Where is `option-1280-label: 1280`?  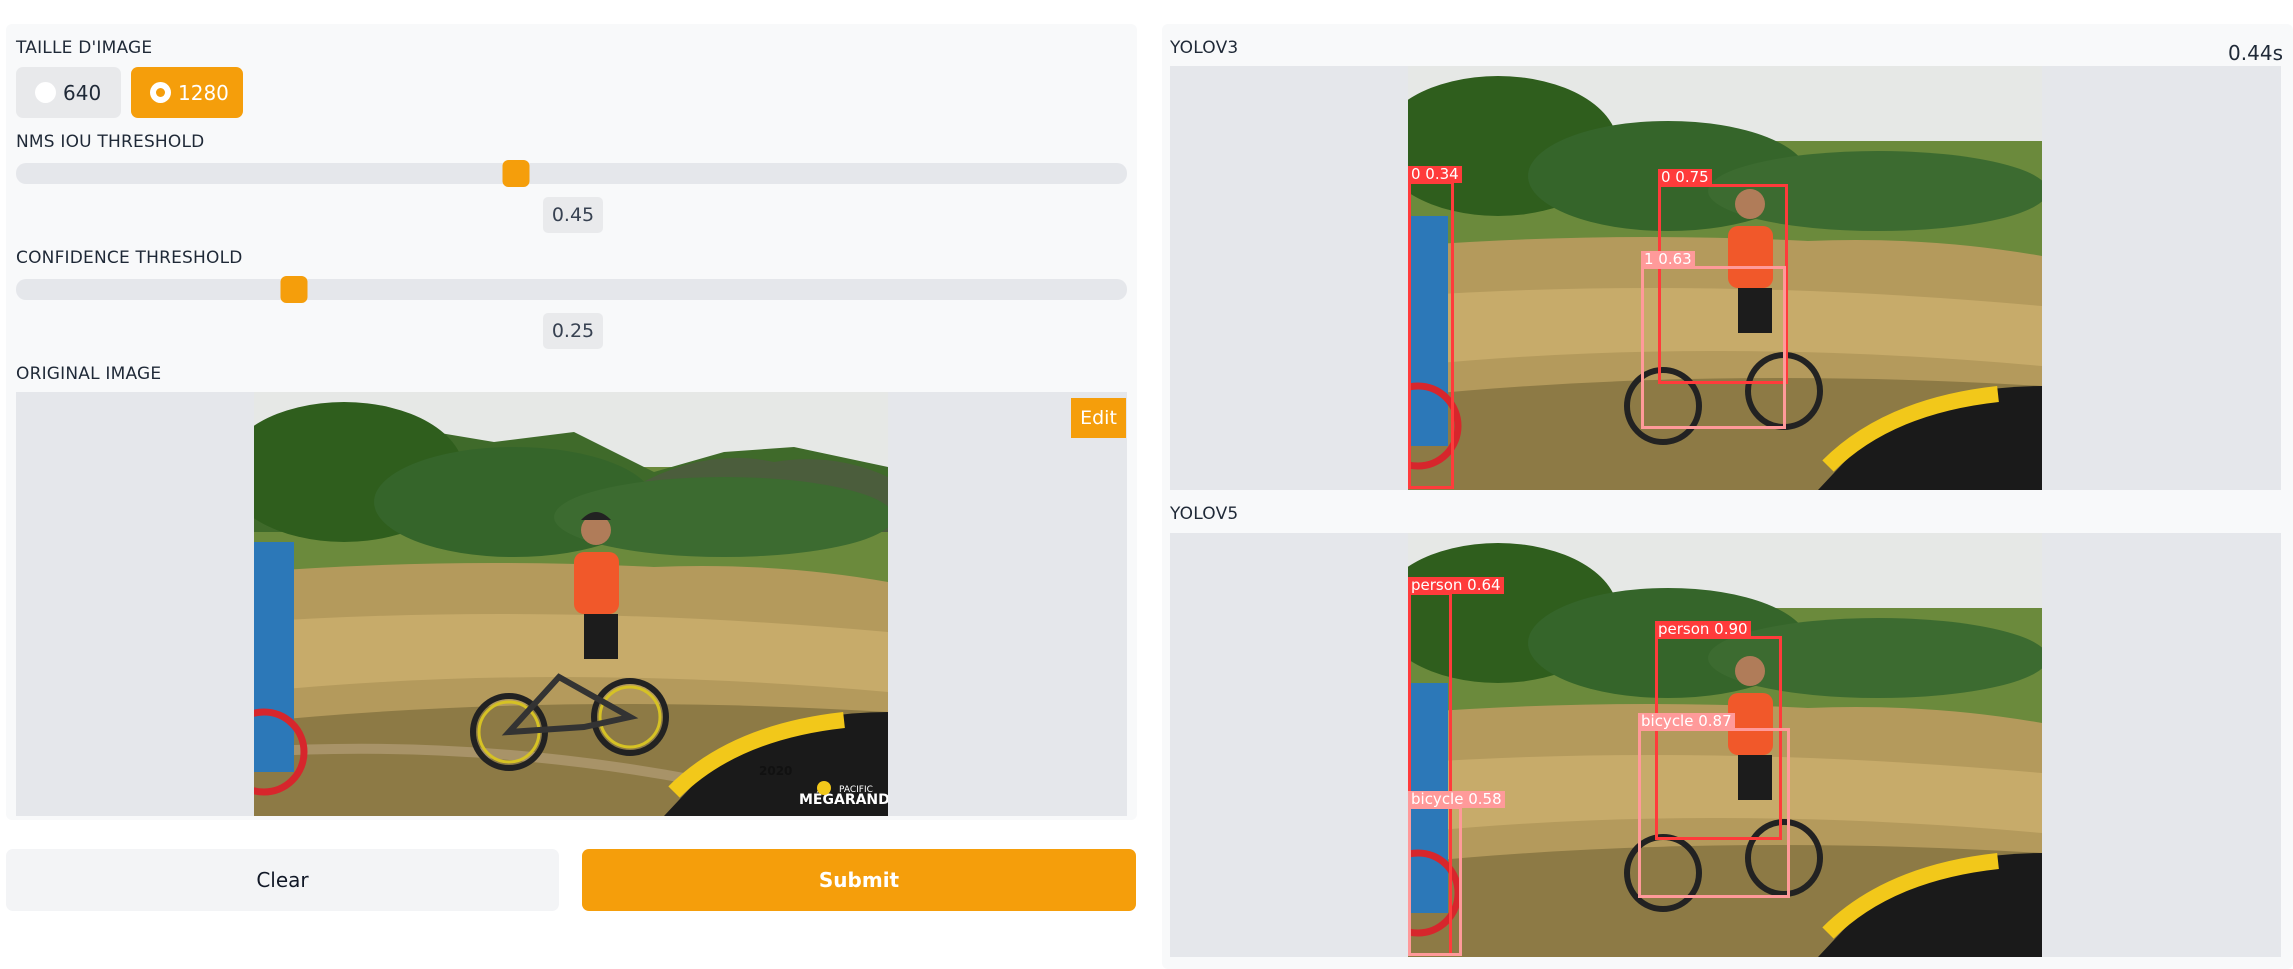
option-1280-label: 1280 is located at coordinates (203, 92).